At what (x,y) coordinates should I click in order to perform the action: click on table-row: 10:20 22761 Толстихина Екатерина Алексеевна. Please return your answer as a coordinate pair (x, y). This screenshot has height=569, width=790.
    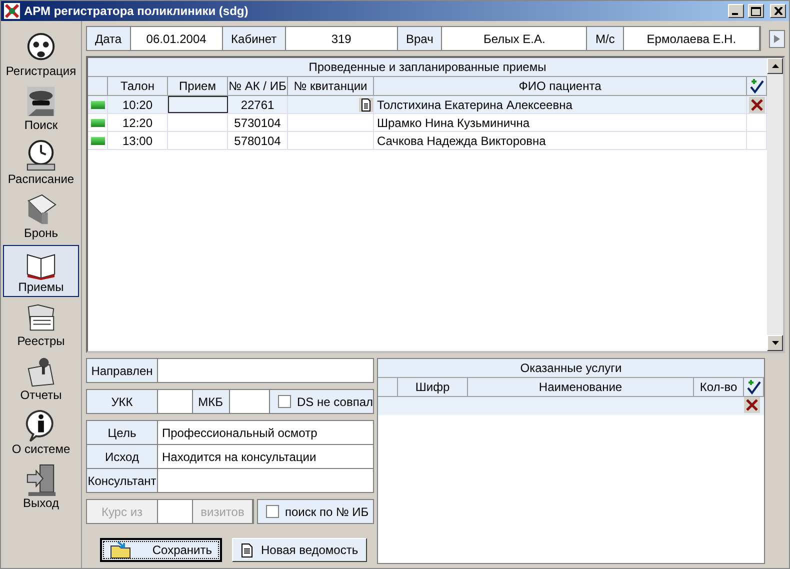
    Looking at the image, I should click on (427, 105).